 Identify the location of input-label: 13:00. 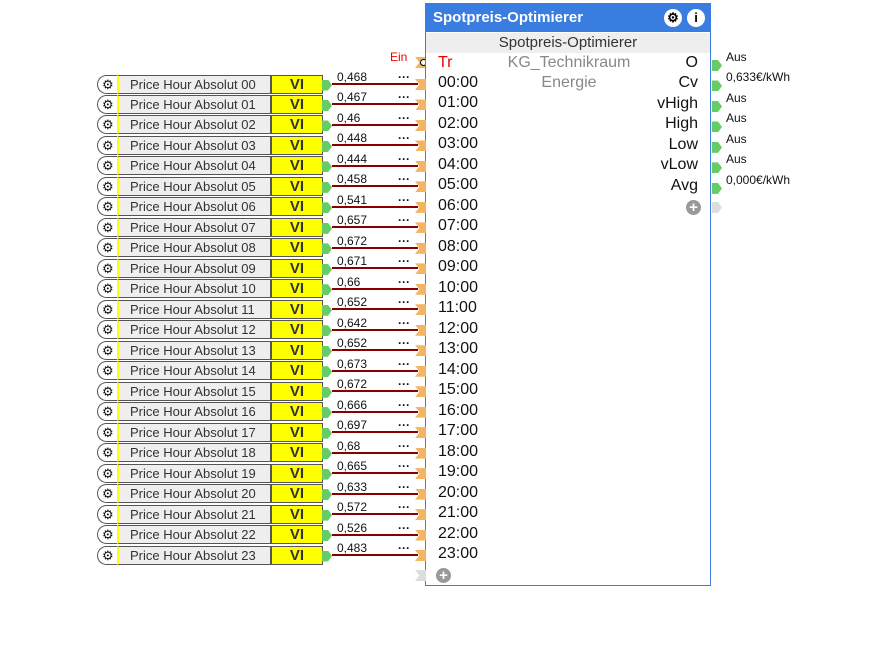
(458, 349).